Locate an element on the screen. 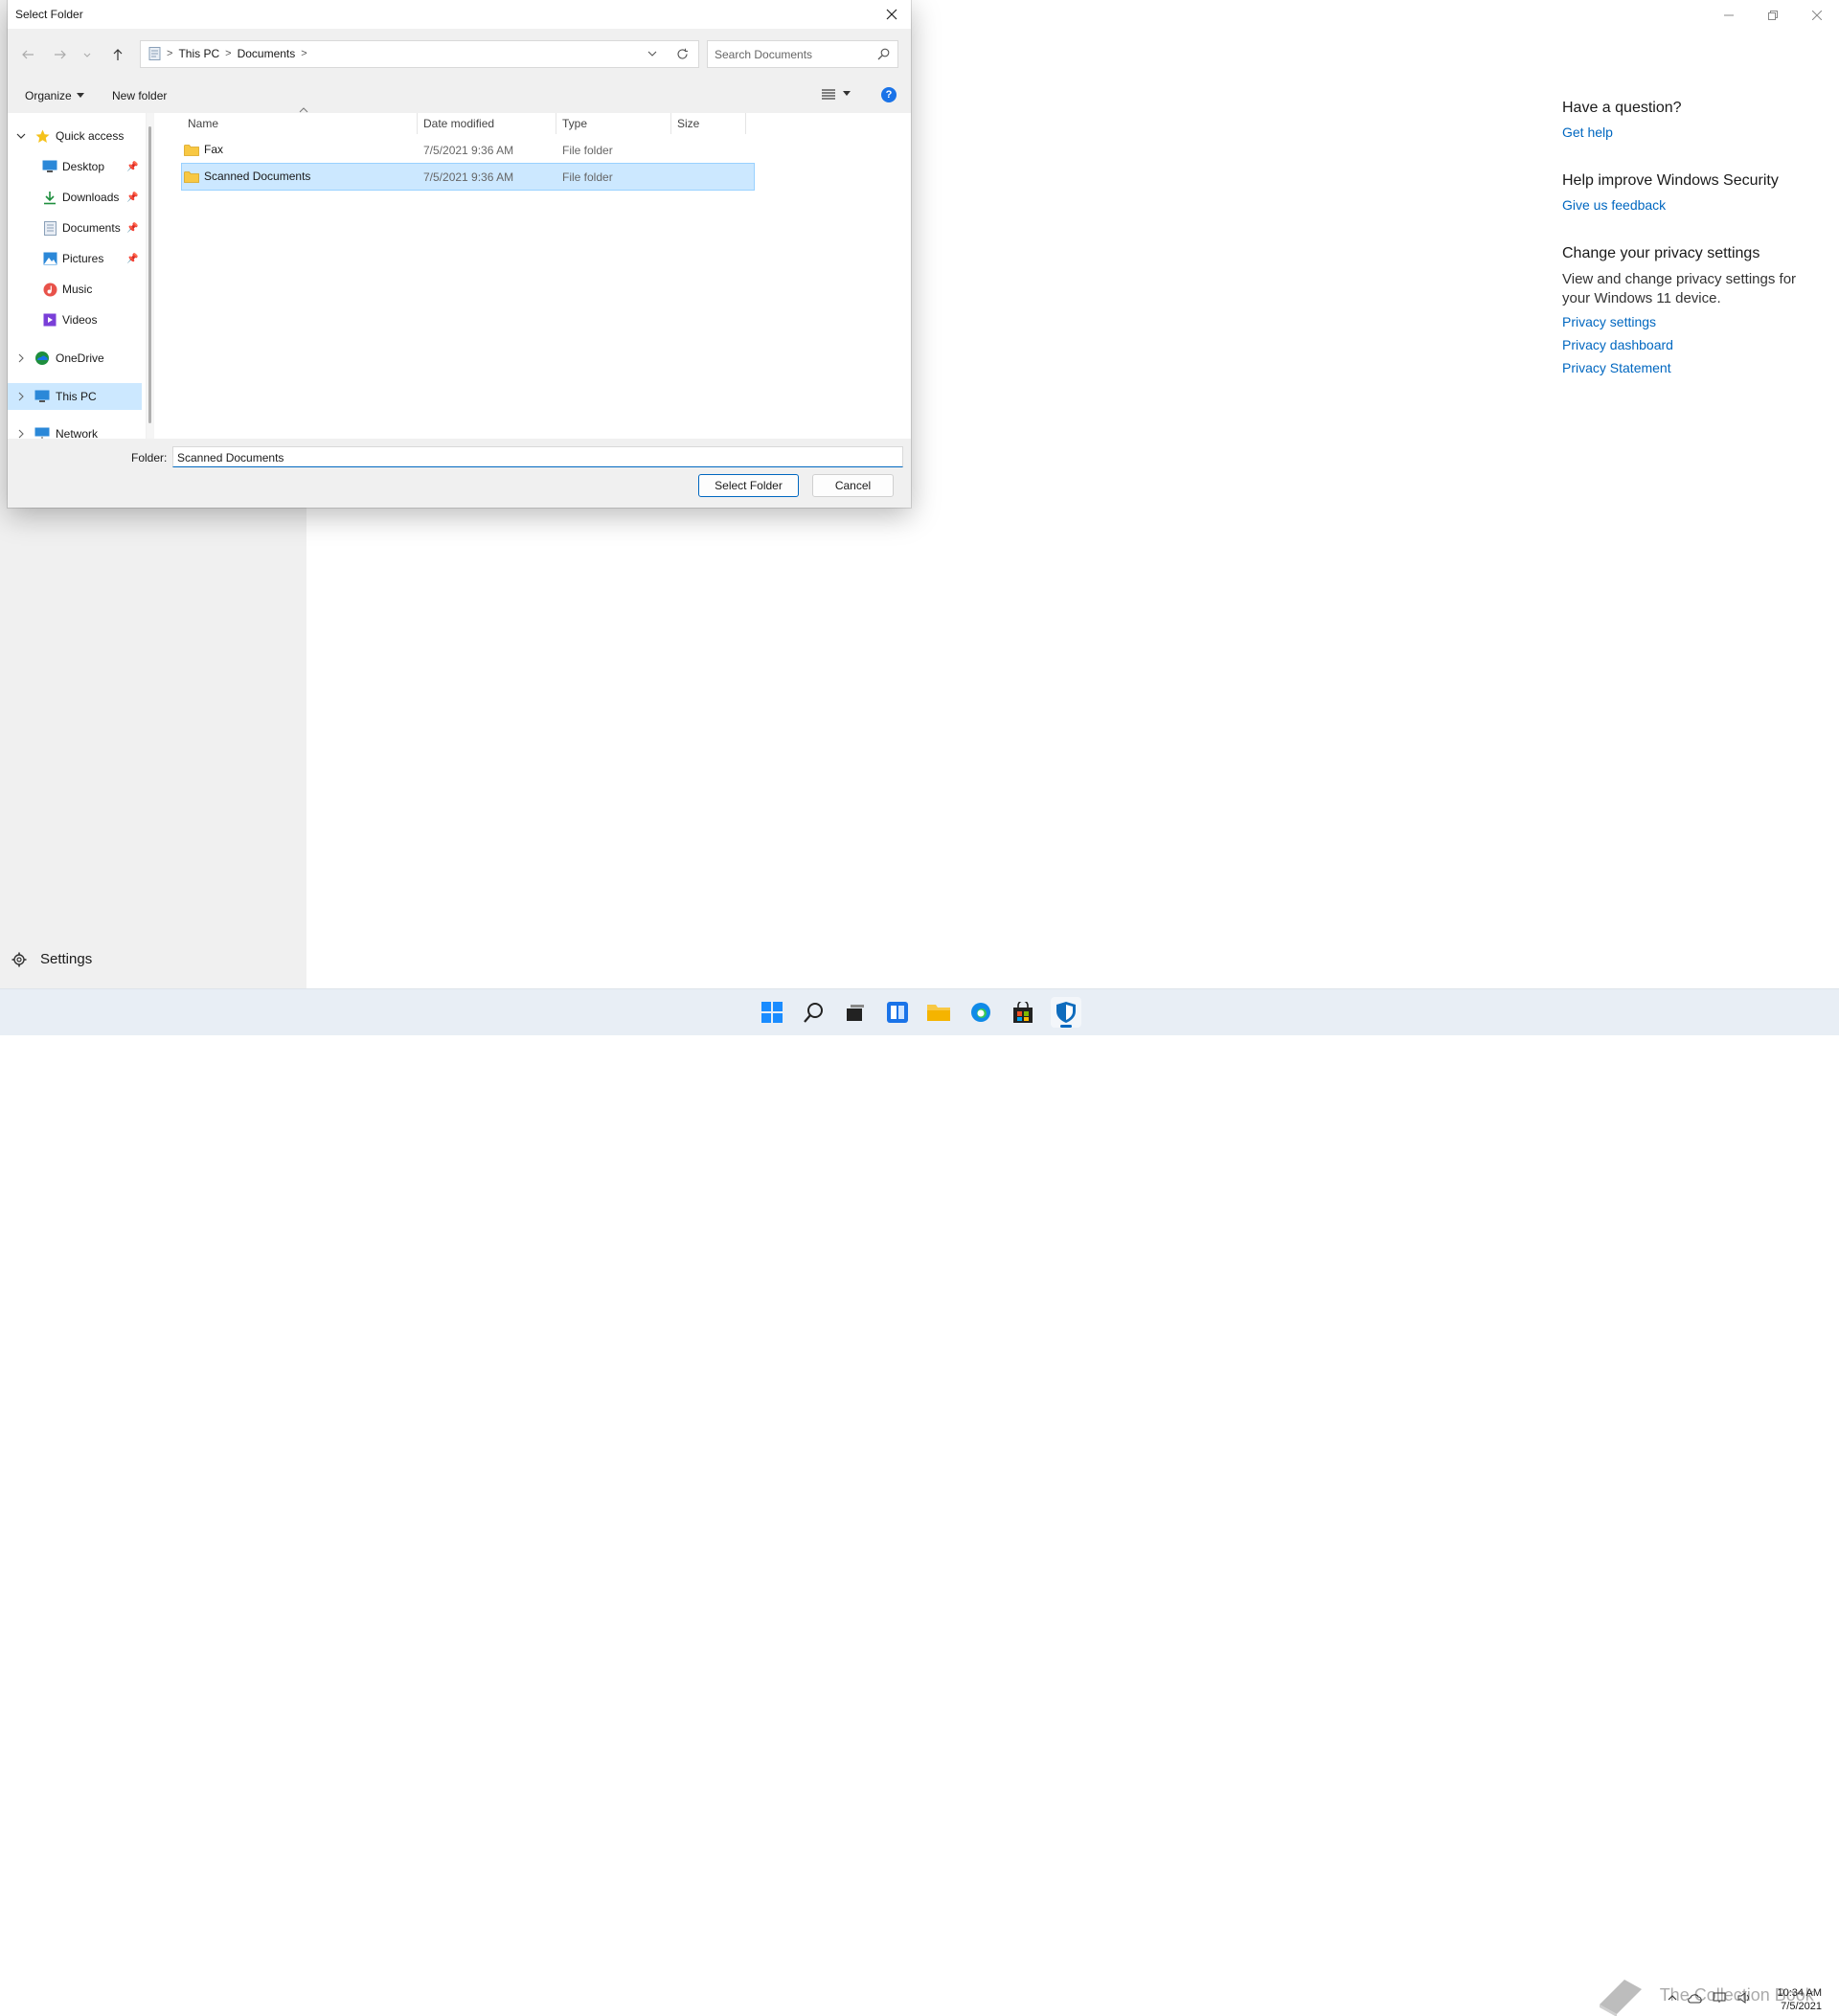 This screenshot has width=1839, height=2016. help-button: ? is located at coordinates (889, 94).